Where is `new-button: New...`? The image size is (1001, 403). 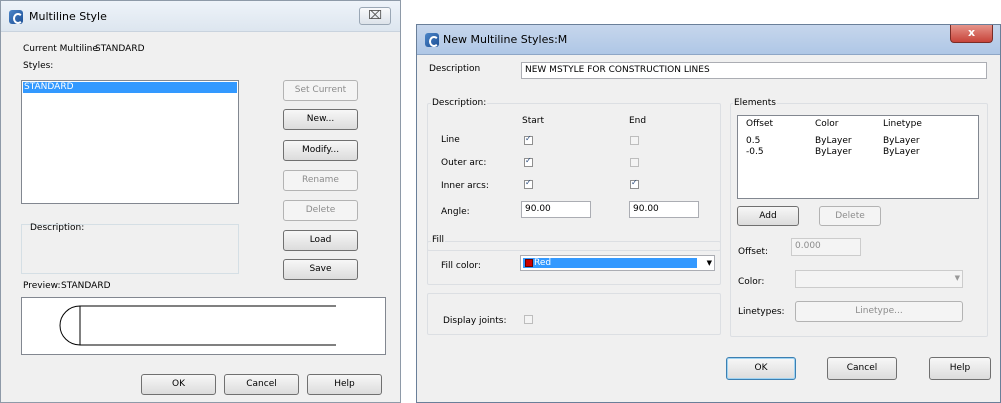 new-button: New... is located at coordinates (320, 119).